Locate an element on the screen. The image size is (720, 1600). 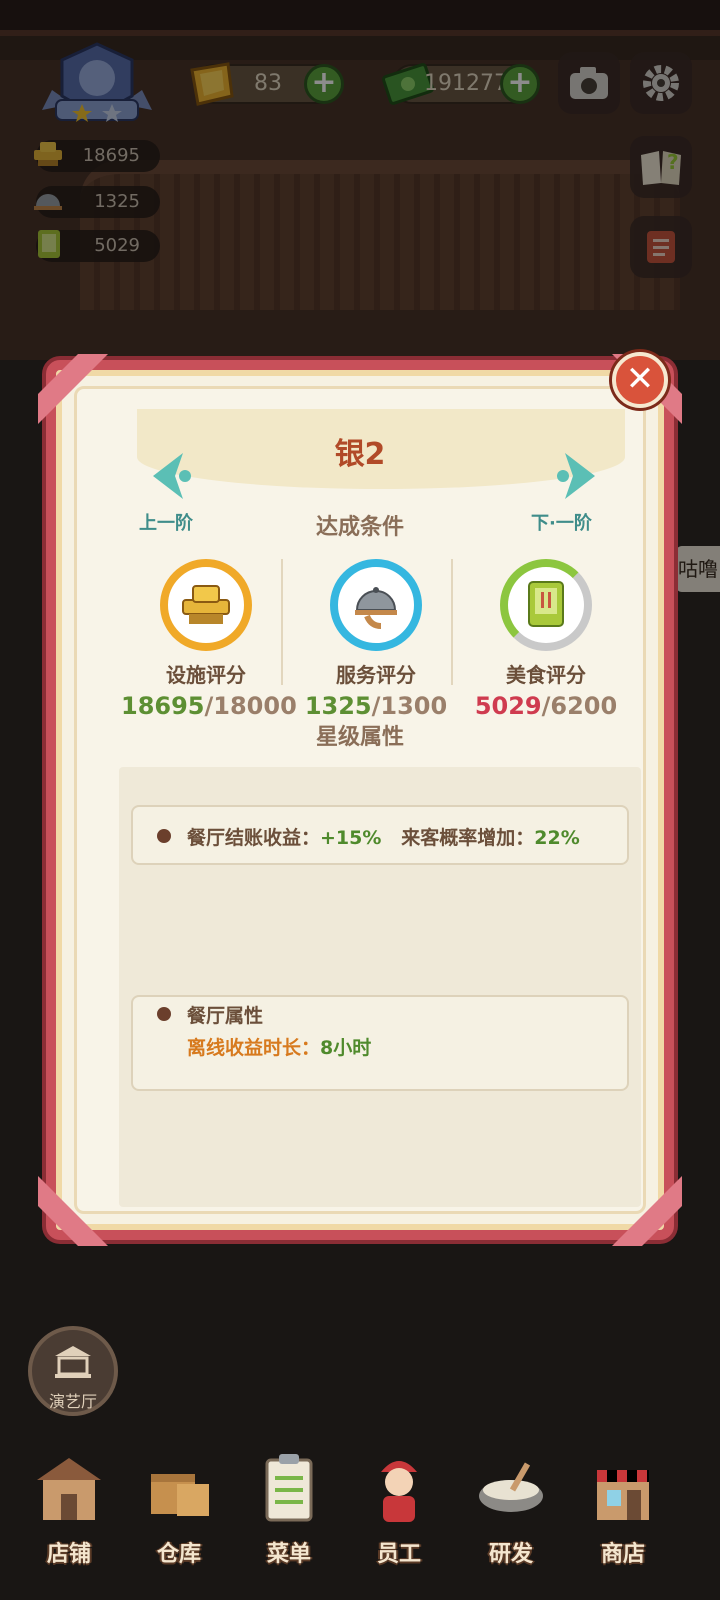
theater-label: 演艺厅 is located at coordinates (72, 1401).